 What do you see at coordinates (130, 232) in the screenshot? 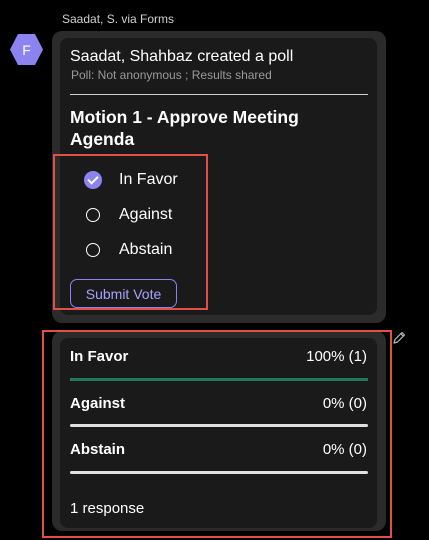
I see `options-highlight-box` at bounding box center [130, 232].